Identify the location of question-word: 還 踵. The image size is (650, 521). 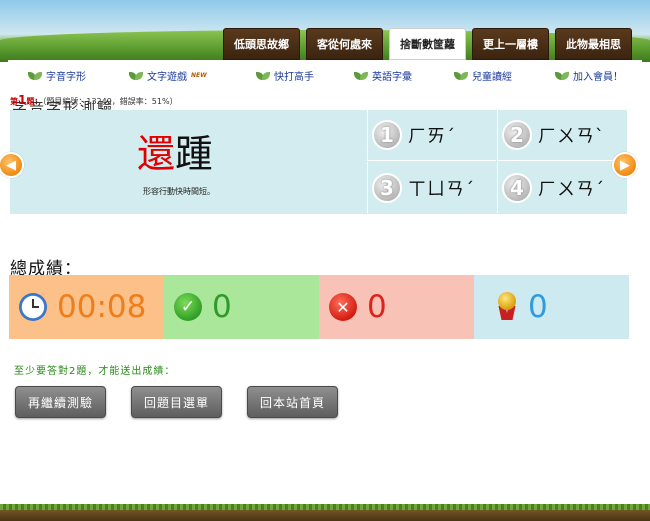
(175, 154).